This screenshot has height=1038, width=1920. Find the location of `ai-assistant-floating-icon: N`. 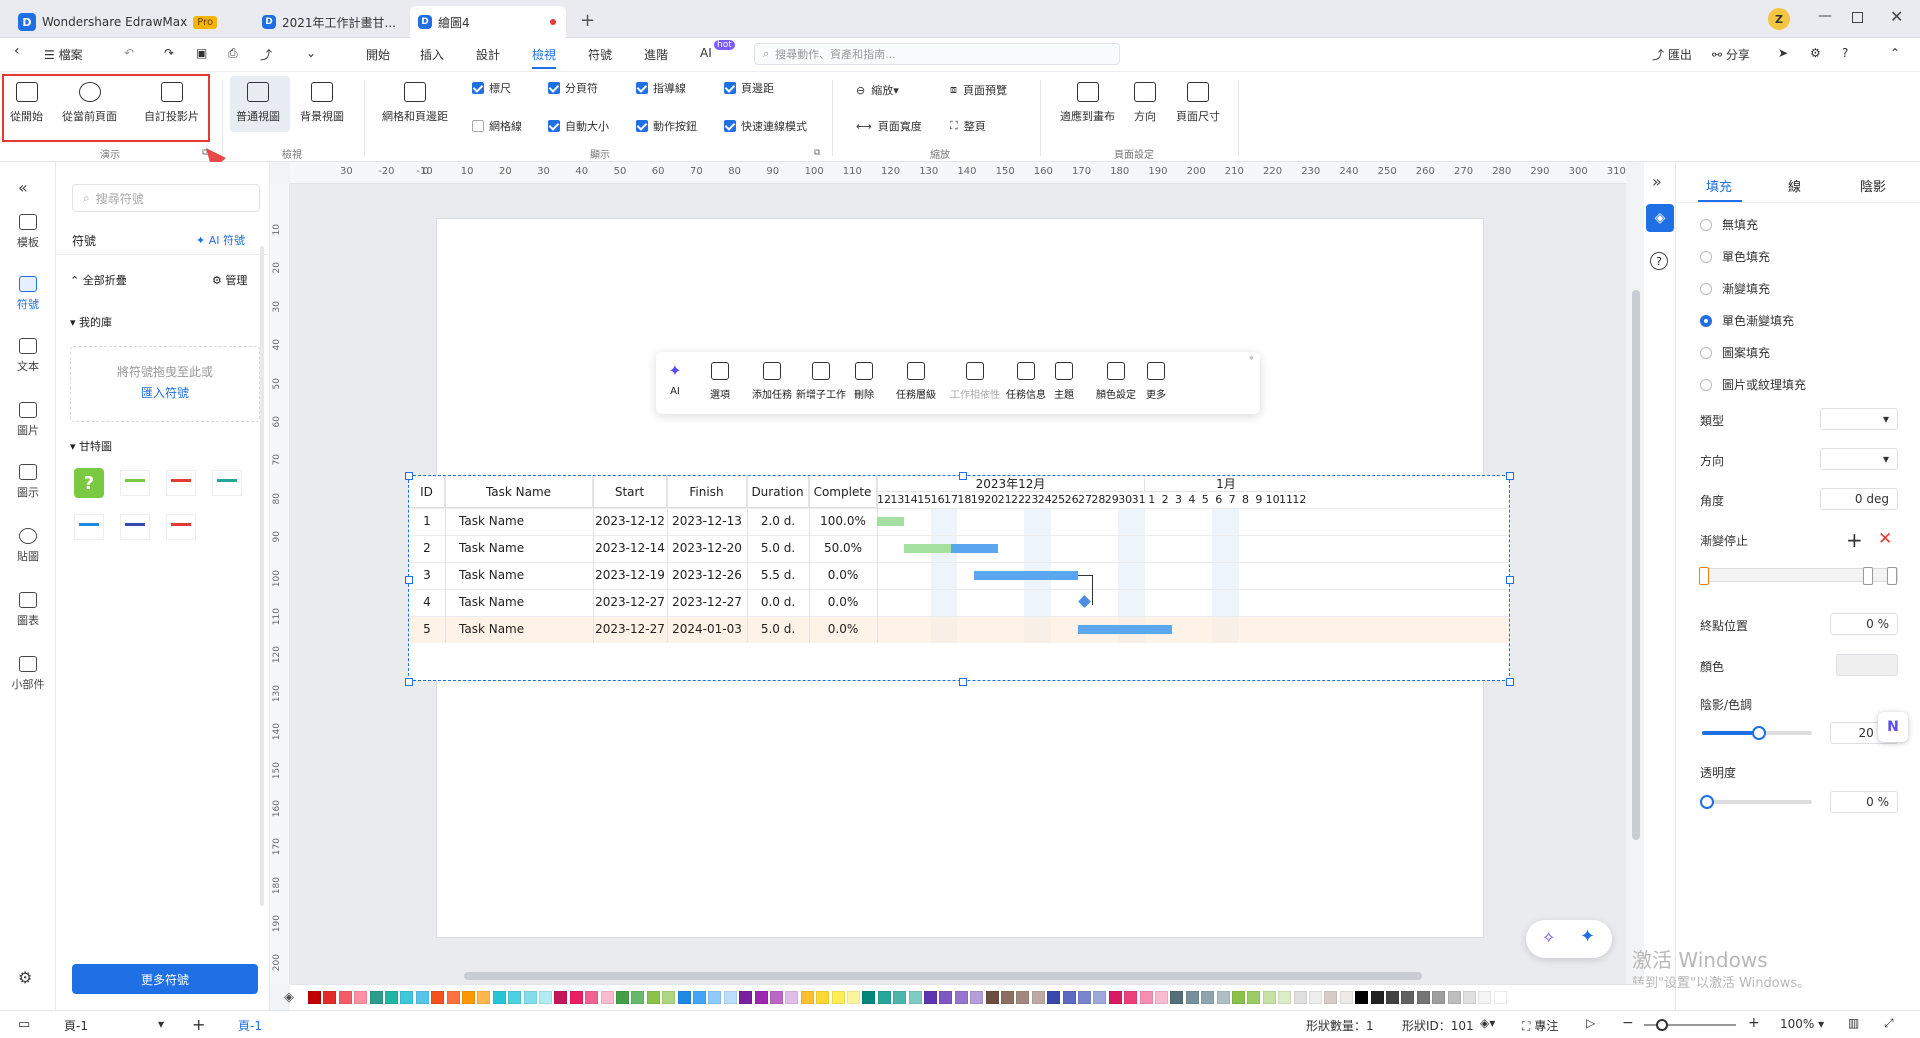

ai-assistant-floating-icon: N is located at coordinates (1893, 727).